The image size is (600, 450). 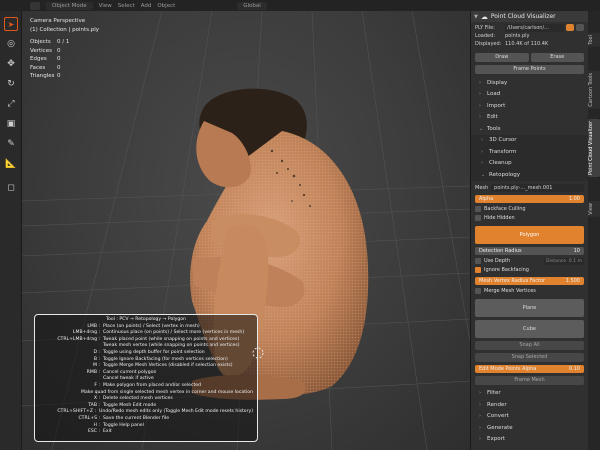 What do you see at coordinates (529, 69) in the screenshot?
I see `frame-points-button: Frame Points` at bounding box center [529, 69].